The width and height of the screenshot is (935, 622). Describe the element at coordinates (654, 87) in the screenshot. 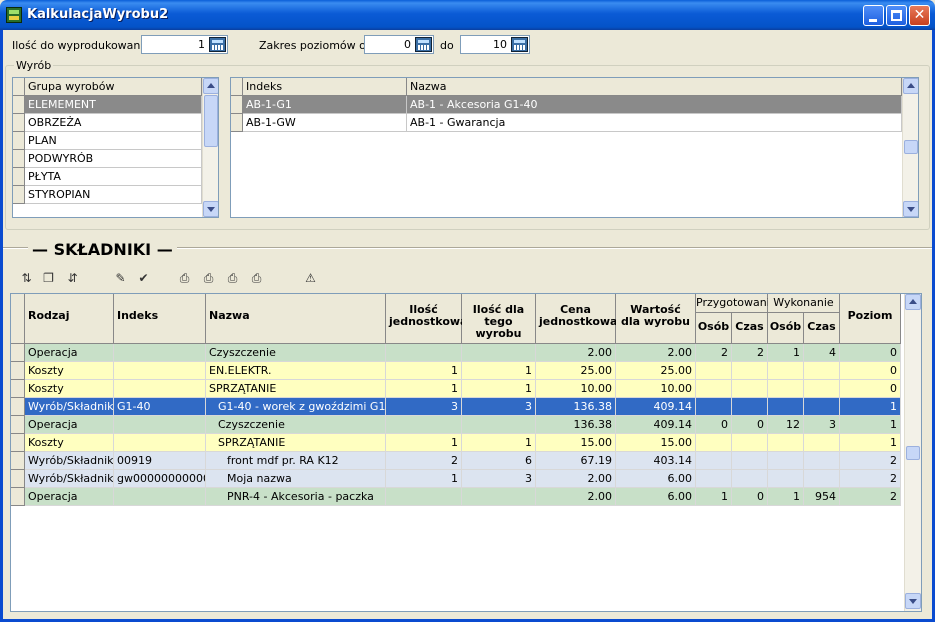

I see `products-header-nazwa: Nazwa` at that location.